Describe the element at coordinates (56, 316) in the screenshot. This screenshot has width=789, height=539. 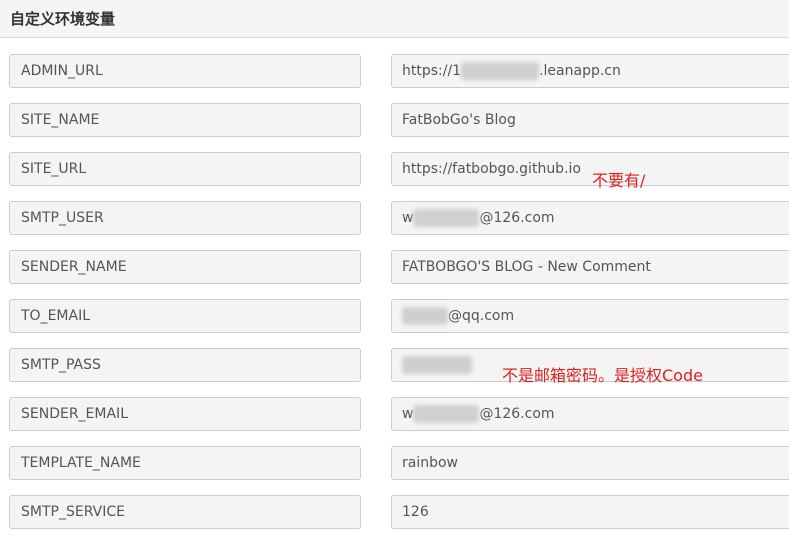
I see `env-key-text: TO_EMAIL` at that location.